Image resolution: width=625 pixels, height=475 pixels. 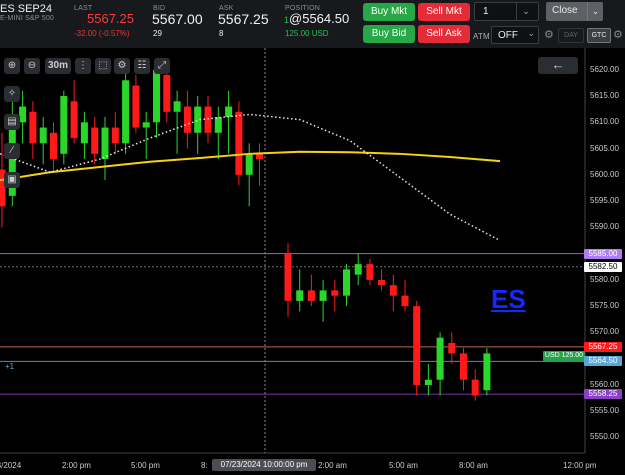 I want to click on price-tick-label: 5615.00, so click(x=604, y=96).